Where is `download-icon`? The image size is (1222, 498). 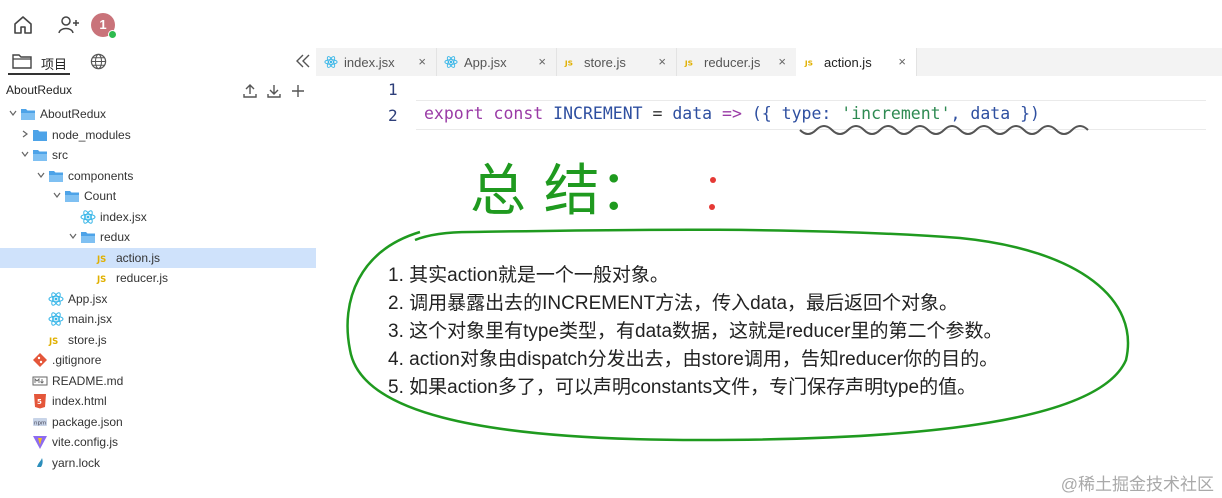 download-icon is located at coordinates (274, 91).